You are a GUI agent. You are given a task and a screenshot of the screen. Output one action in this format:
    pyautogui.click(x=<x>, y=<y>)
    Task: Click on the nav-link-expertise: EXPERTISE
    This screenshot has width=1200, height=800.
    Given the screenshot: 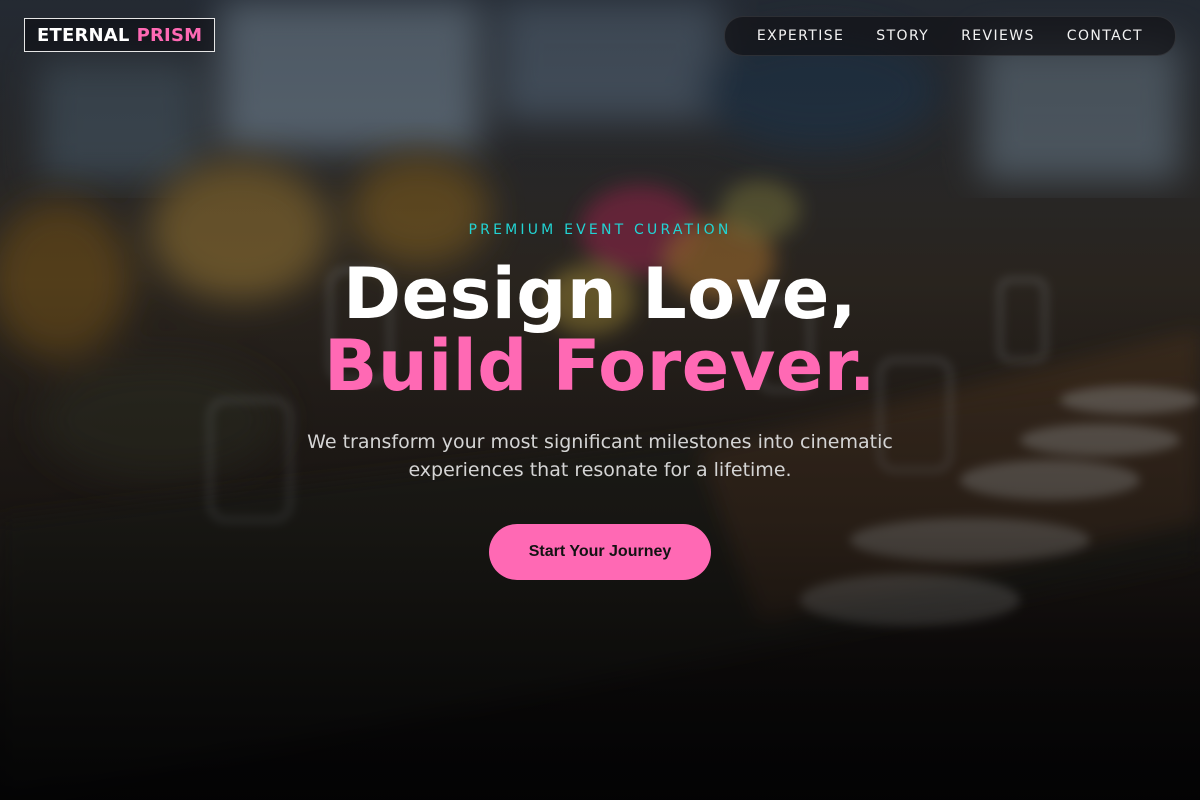 What is the action you would take?
    pyautogui.click(x=800, y=36)
    